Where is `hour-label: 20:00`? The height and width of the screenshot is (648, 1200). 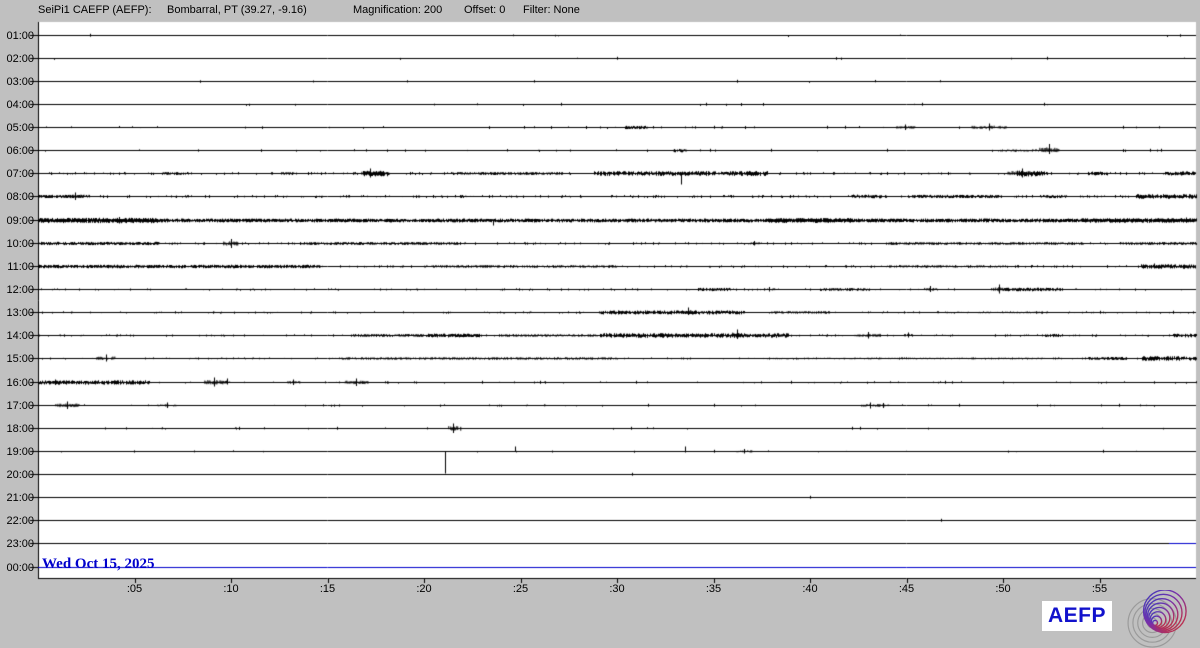 hour-label: 20:00 is located at coordinates (20, 475).